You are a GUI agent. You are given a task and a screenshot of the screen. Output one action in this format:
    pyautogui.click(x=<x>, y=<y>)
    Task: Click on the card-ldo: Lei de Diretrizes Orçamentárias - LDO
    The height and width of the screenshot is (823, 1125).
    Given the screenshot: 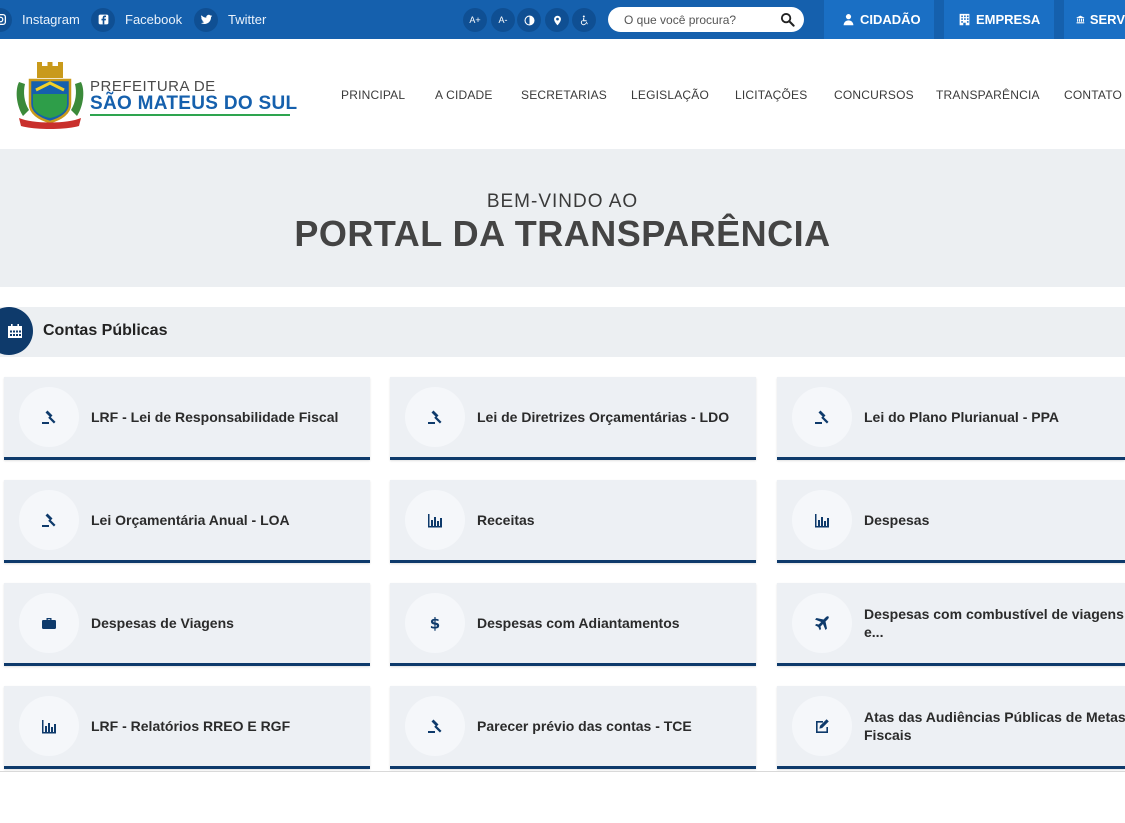 What is the action you would take?
    pyautogui.click(x=573, y=418)
    